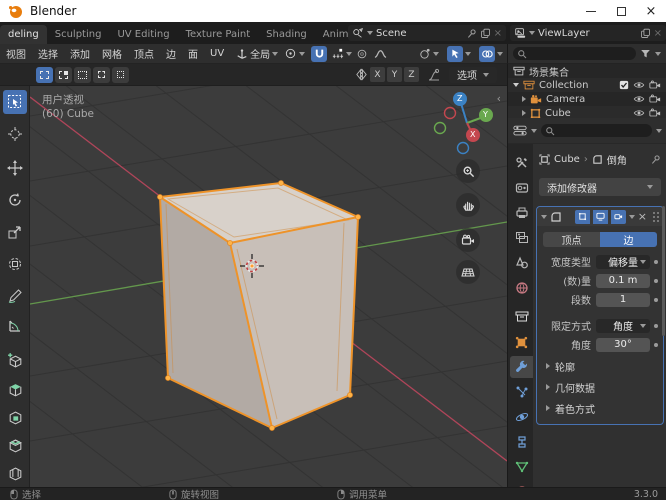 This screenshot has height=500, width=666. Describe the element at coordinates (642, 216) in the screenshot. I see `delete-modifier-icon: ×` at that location.